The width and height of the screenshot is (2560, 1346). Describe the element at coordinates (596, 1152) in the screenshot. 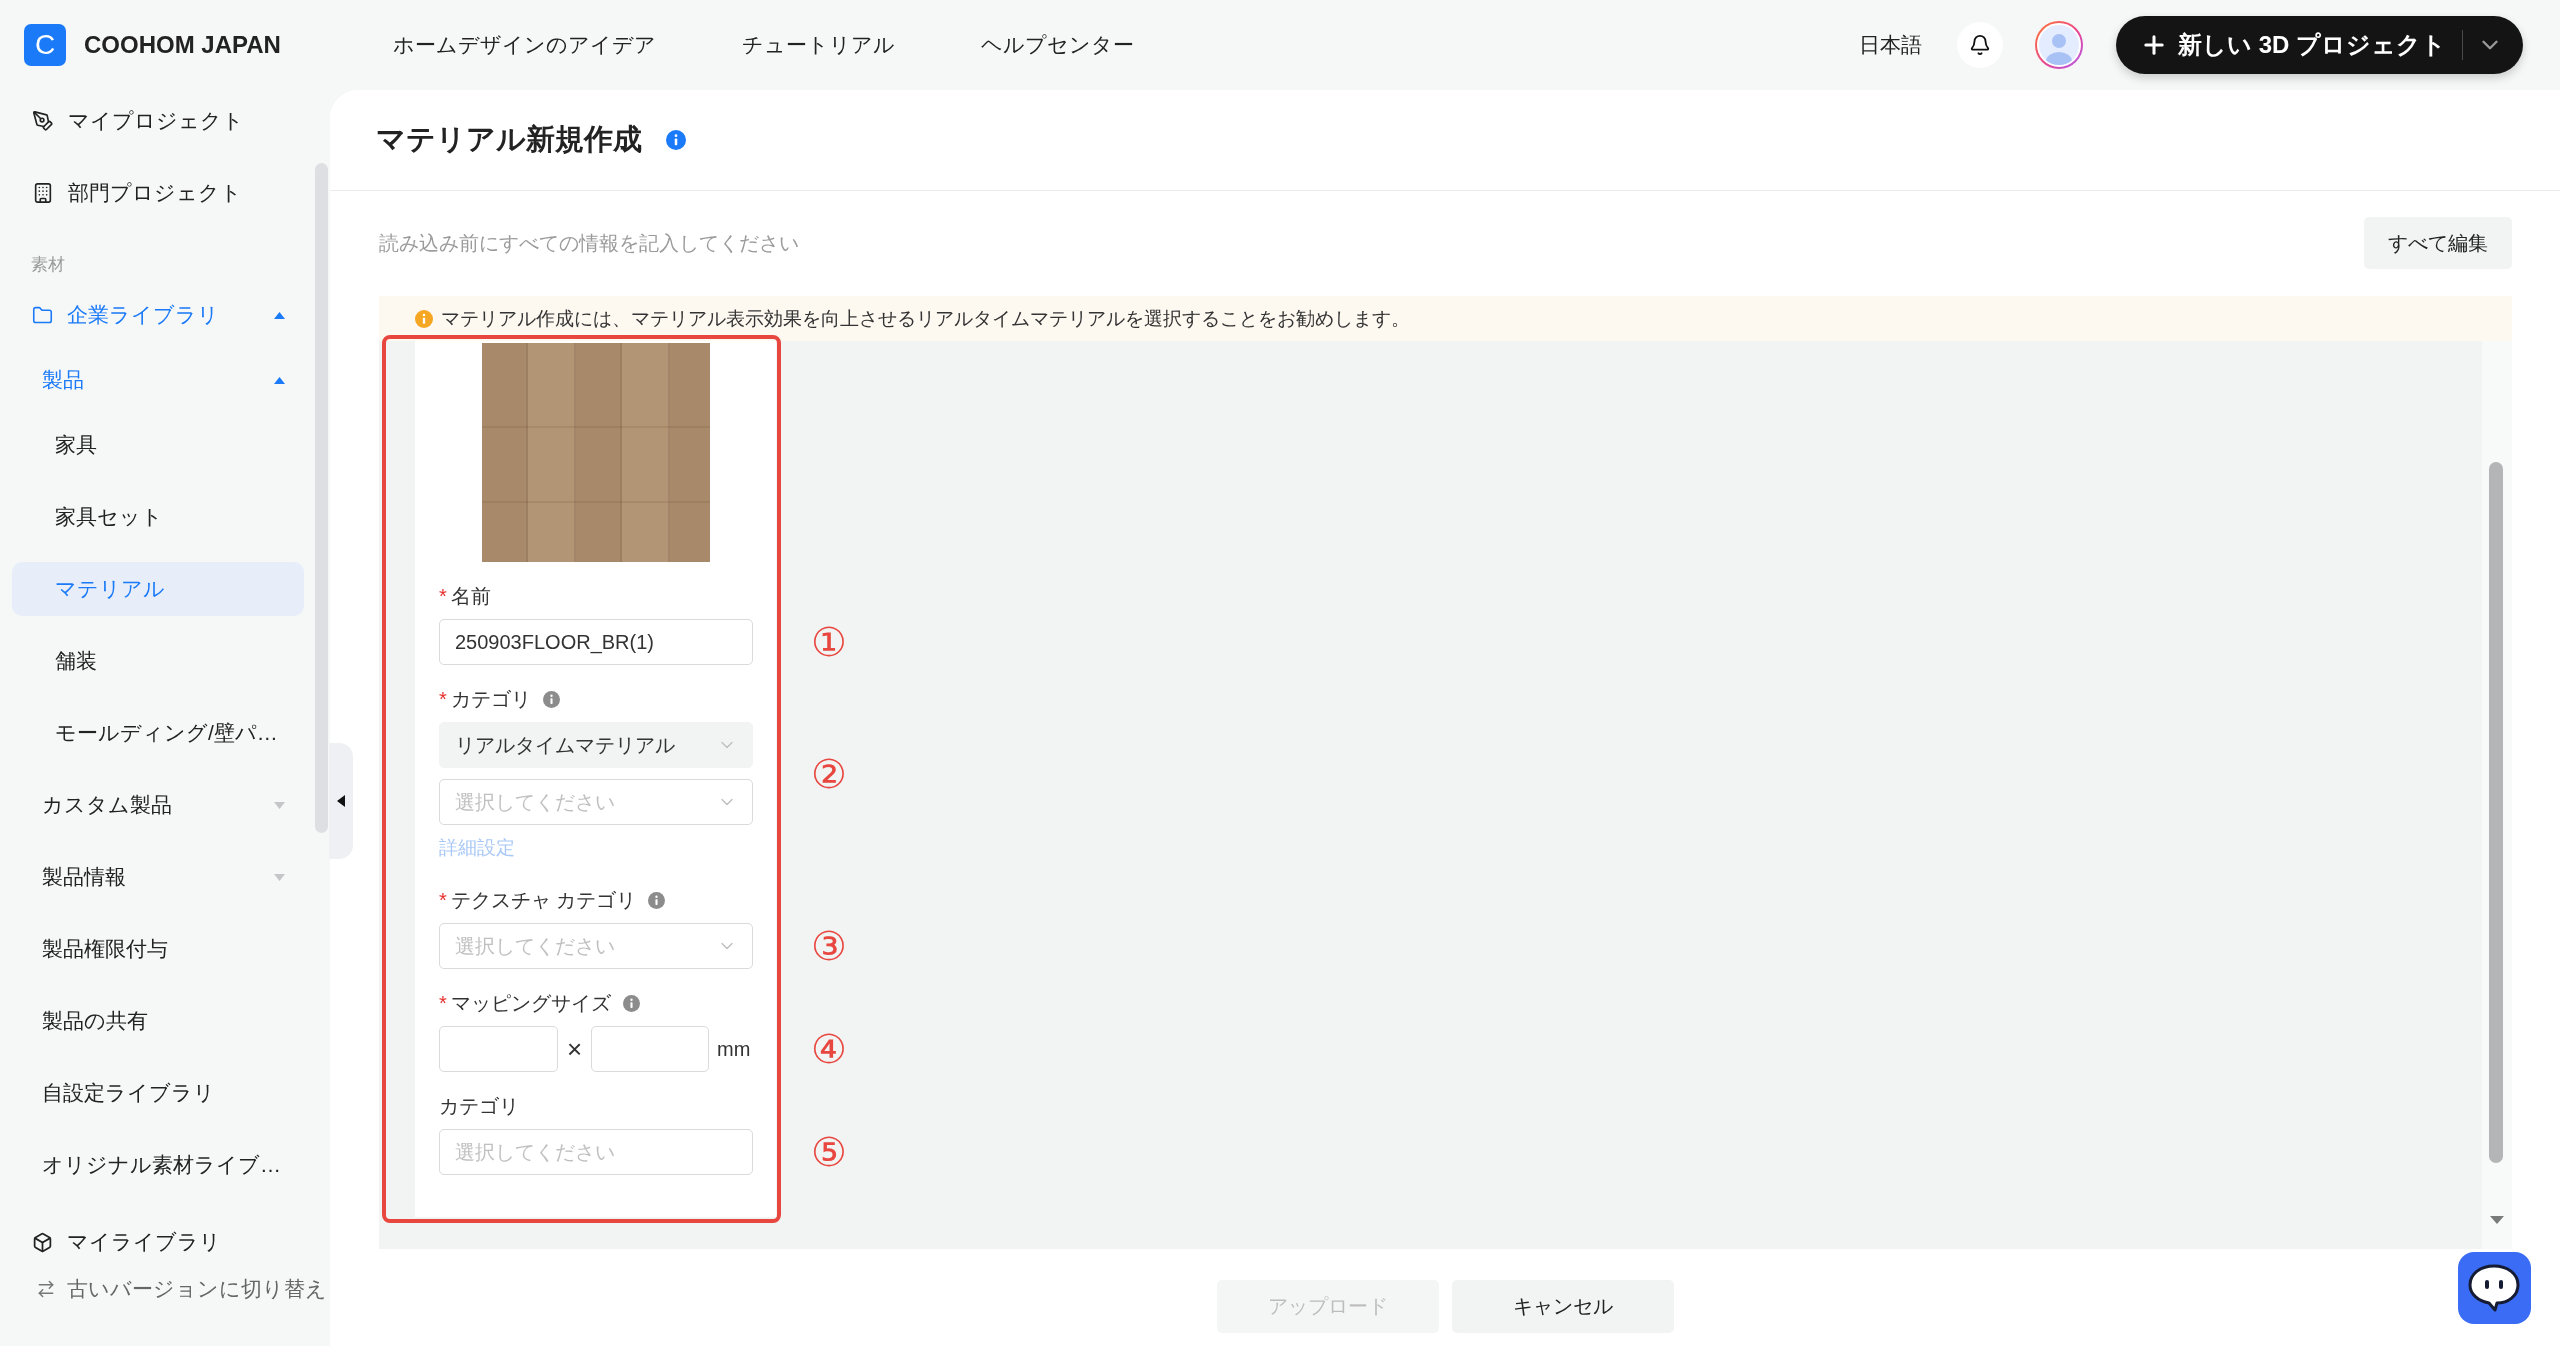

I see `input-field: 選択してください` at that location.